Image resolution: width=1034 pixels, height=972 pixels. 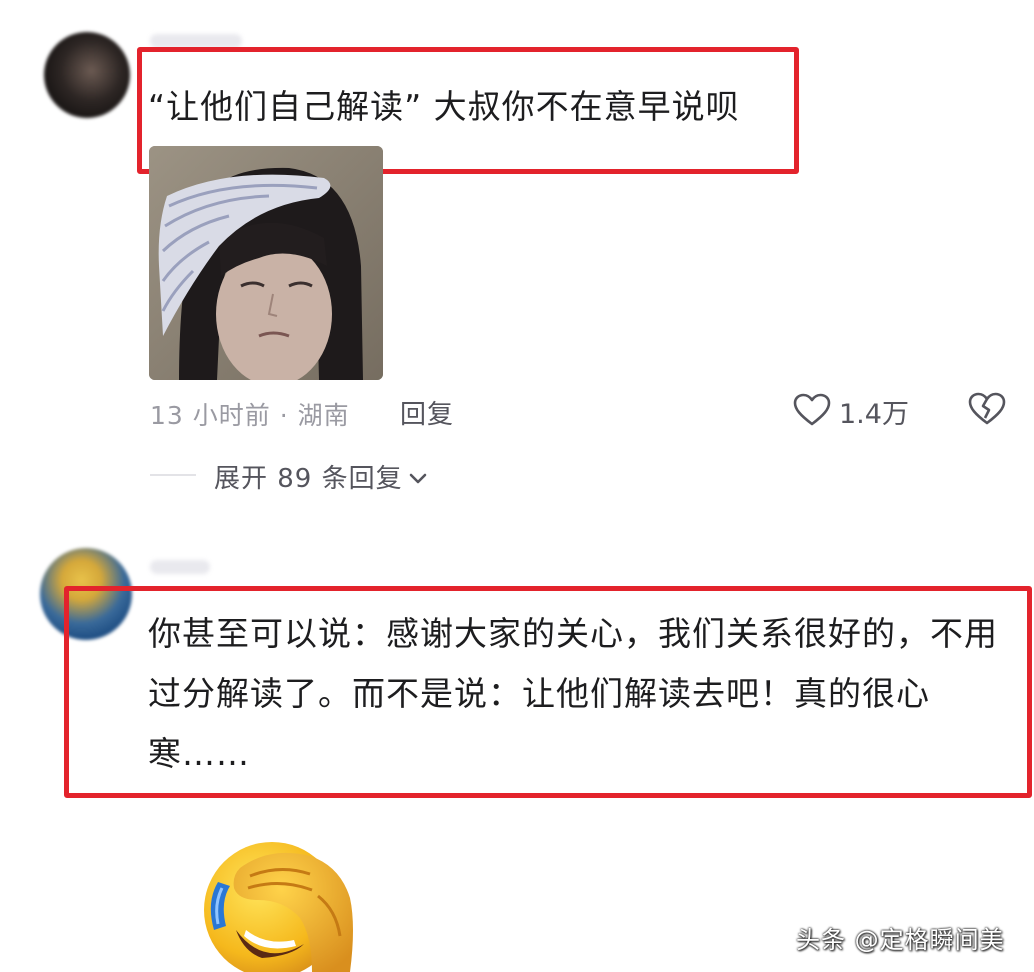 What do you see at coordinates (987, 411) in the screenshot?
I see `heart-broken-icon` at bounding box center [987, 411].